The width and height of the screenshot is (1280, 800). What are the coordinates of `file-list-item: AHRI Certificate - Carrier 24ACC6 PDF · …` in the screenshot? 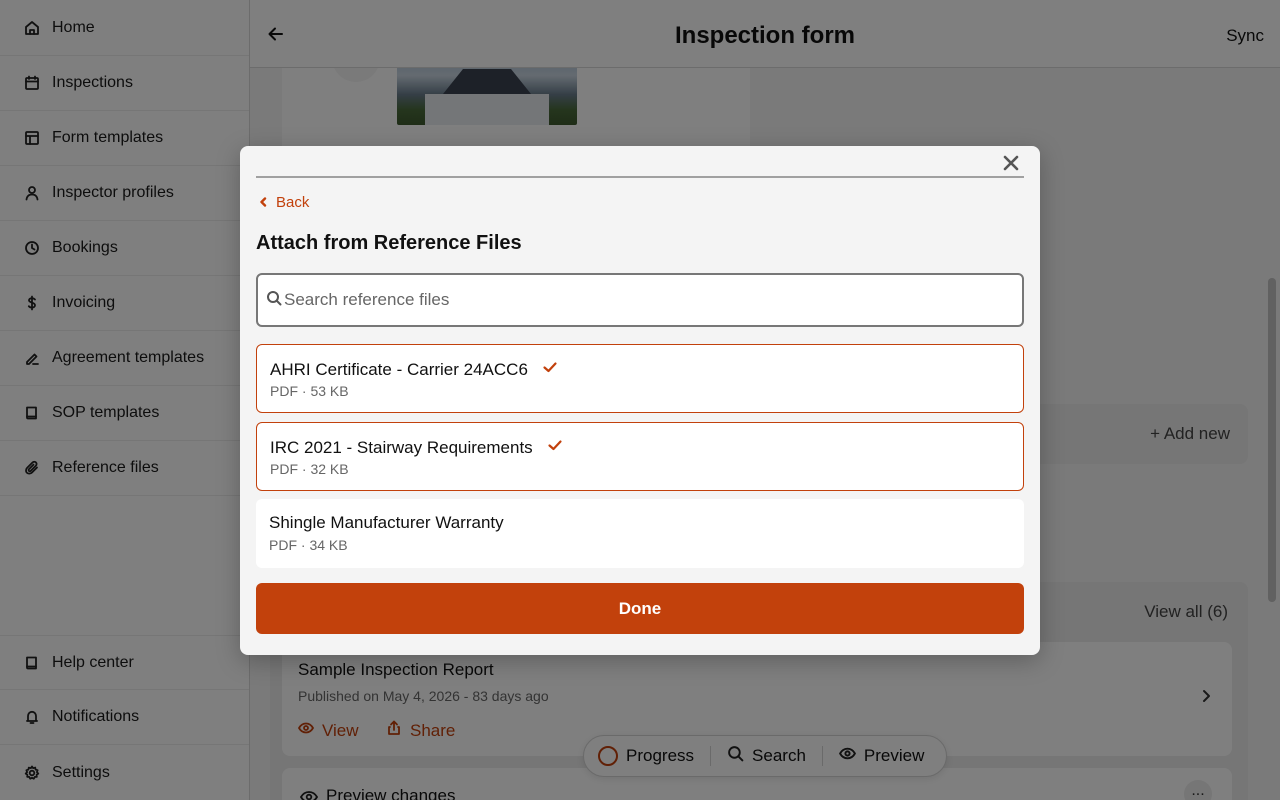 It's located at (640, 378).